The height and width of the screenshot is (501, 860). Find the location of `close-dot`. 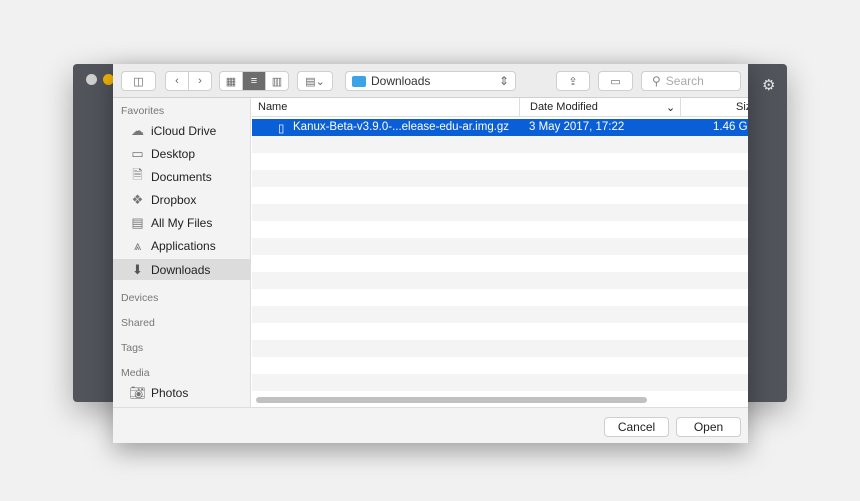

close-dot is located at coordinates (91, 79).